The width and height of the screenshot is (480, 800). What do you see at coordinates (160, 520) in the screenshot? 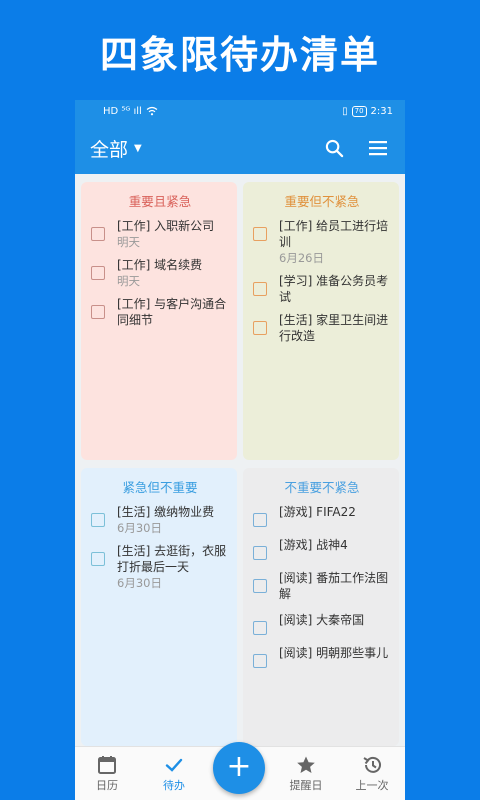
I see `task-item: [生活] 缴纳物业费 6月30日` at bounding box center [160, 520].